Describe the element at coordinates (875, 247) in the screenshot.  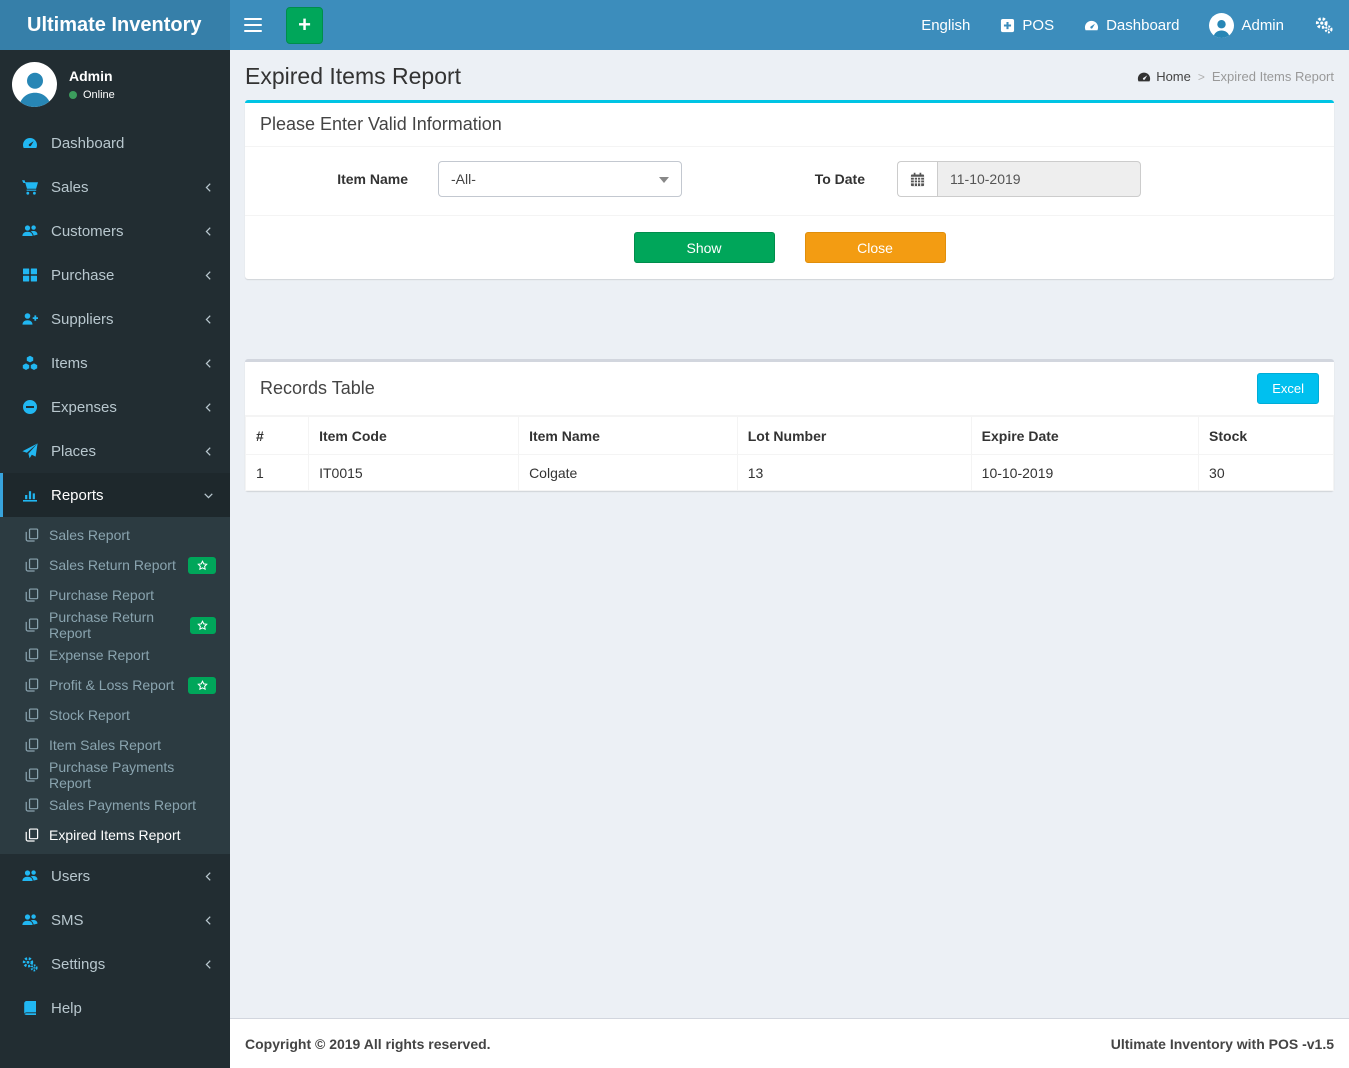
I see `close-button: Close` at that location.